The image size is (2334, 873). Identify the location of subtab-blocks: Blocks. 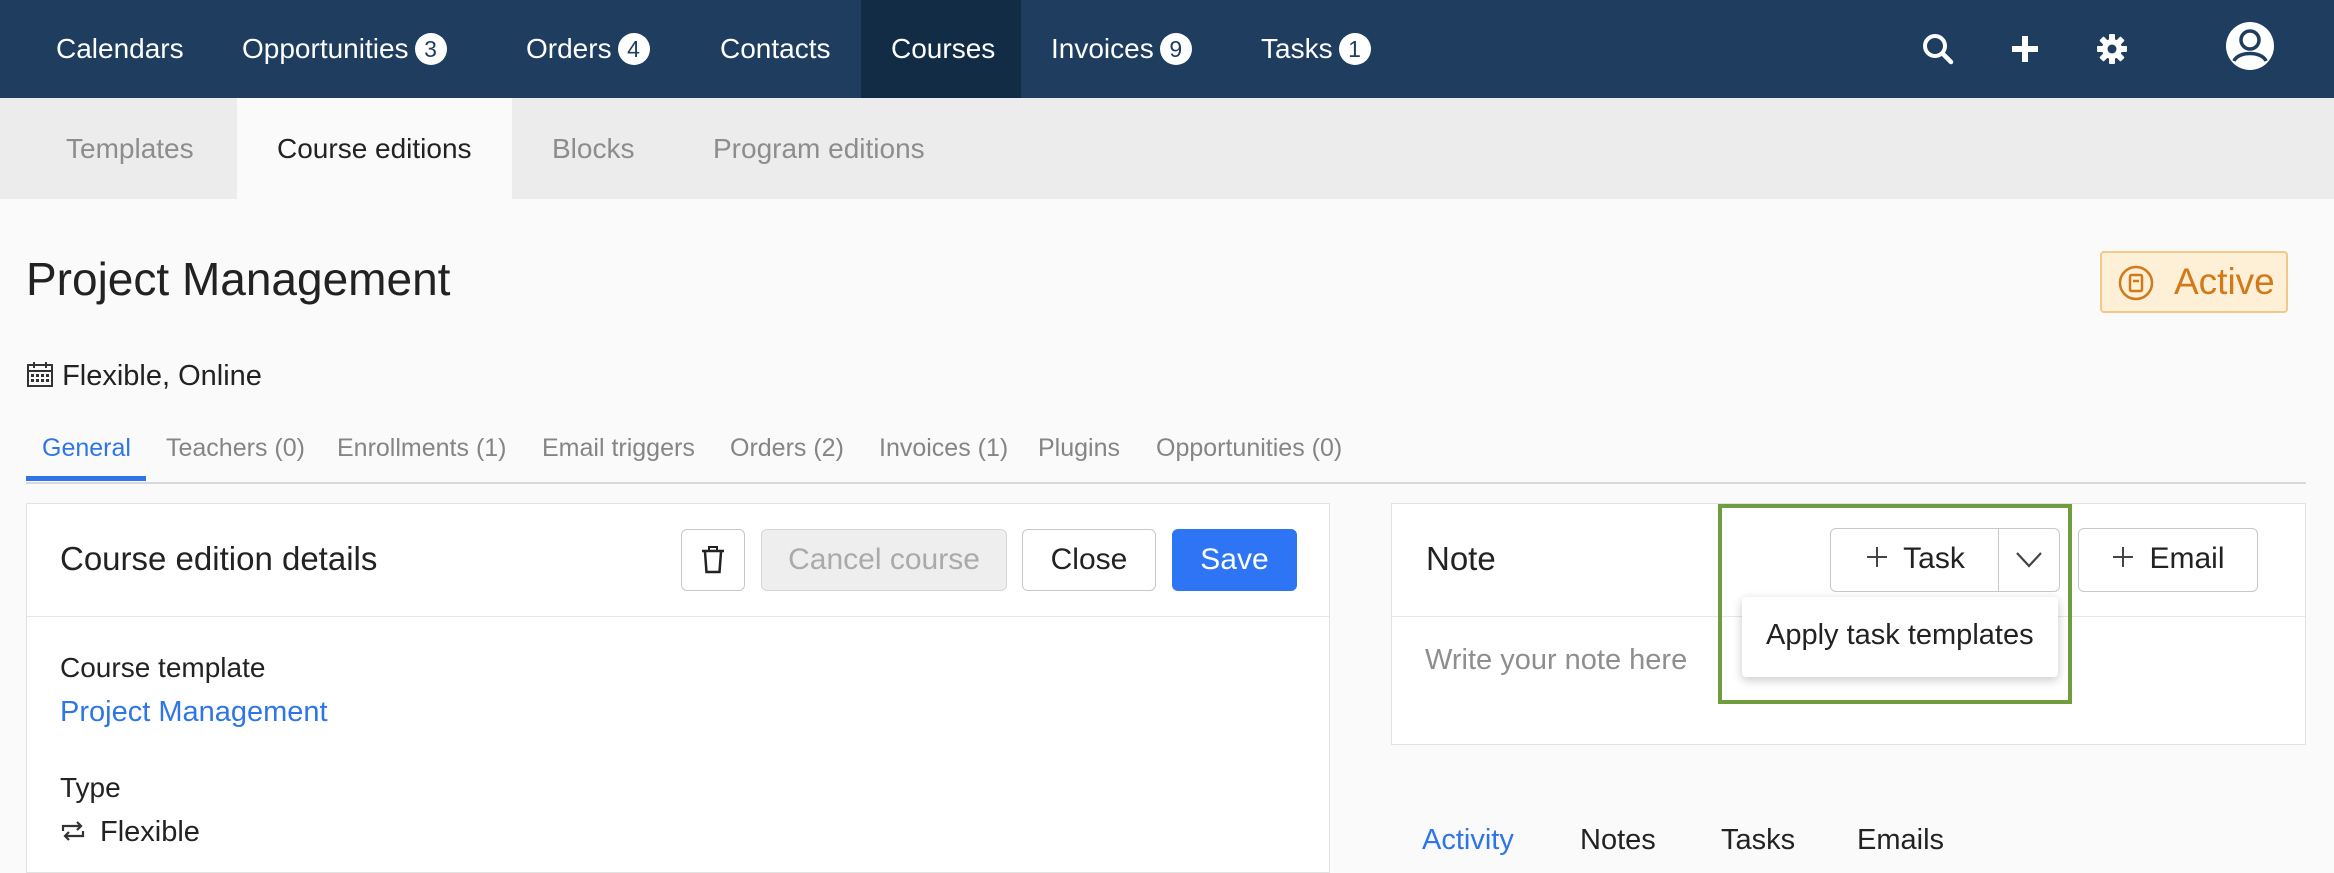
(593, 148).